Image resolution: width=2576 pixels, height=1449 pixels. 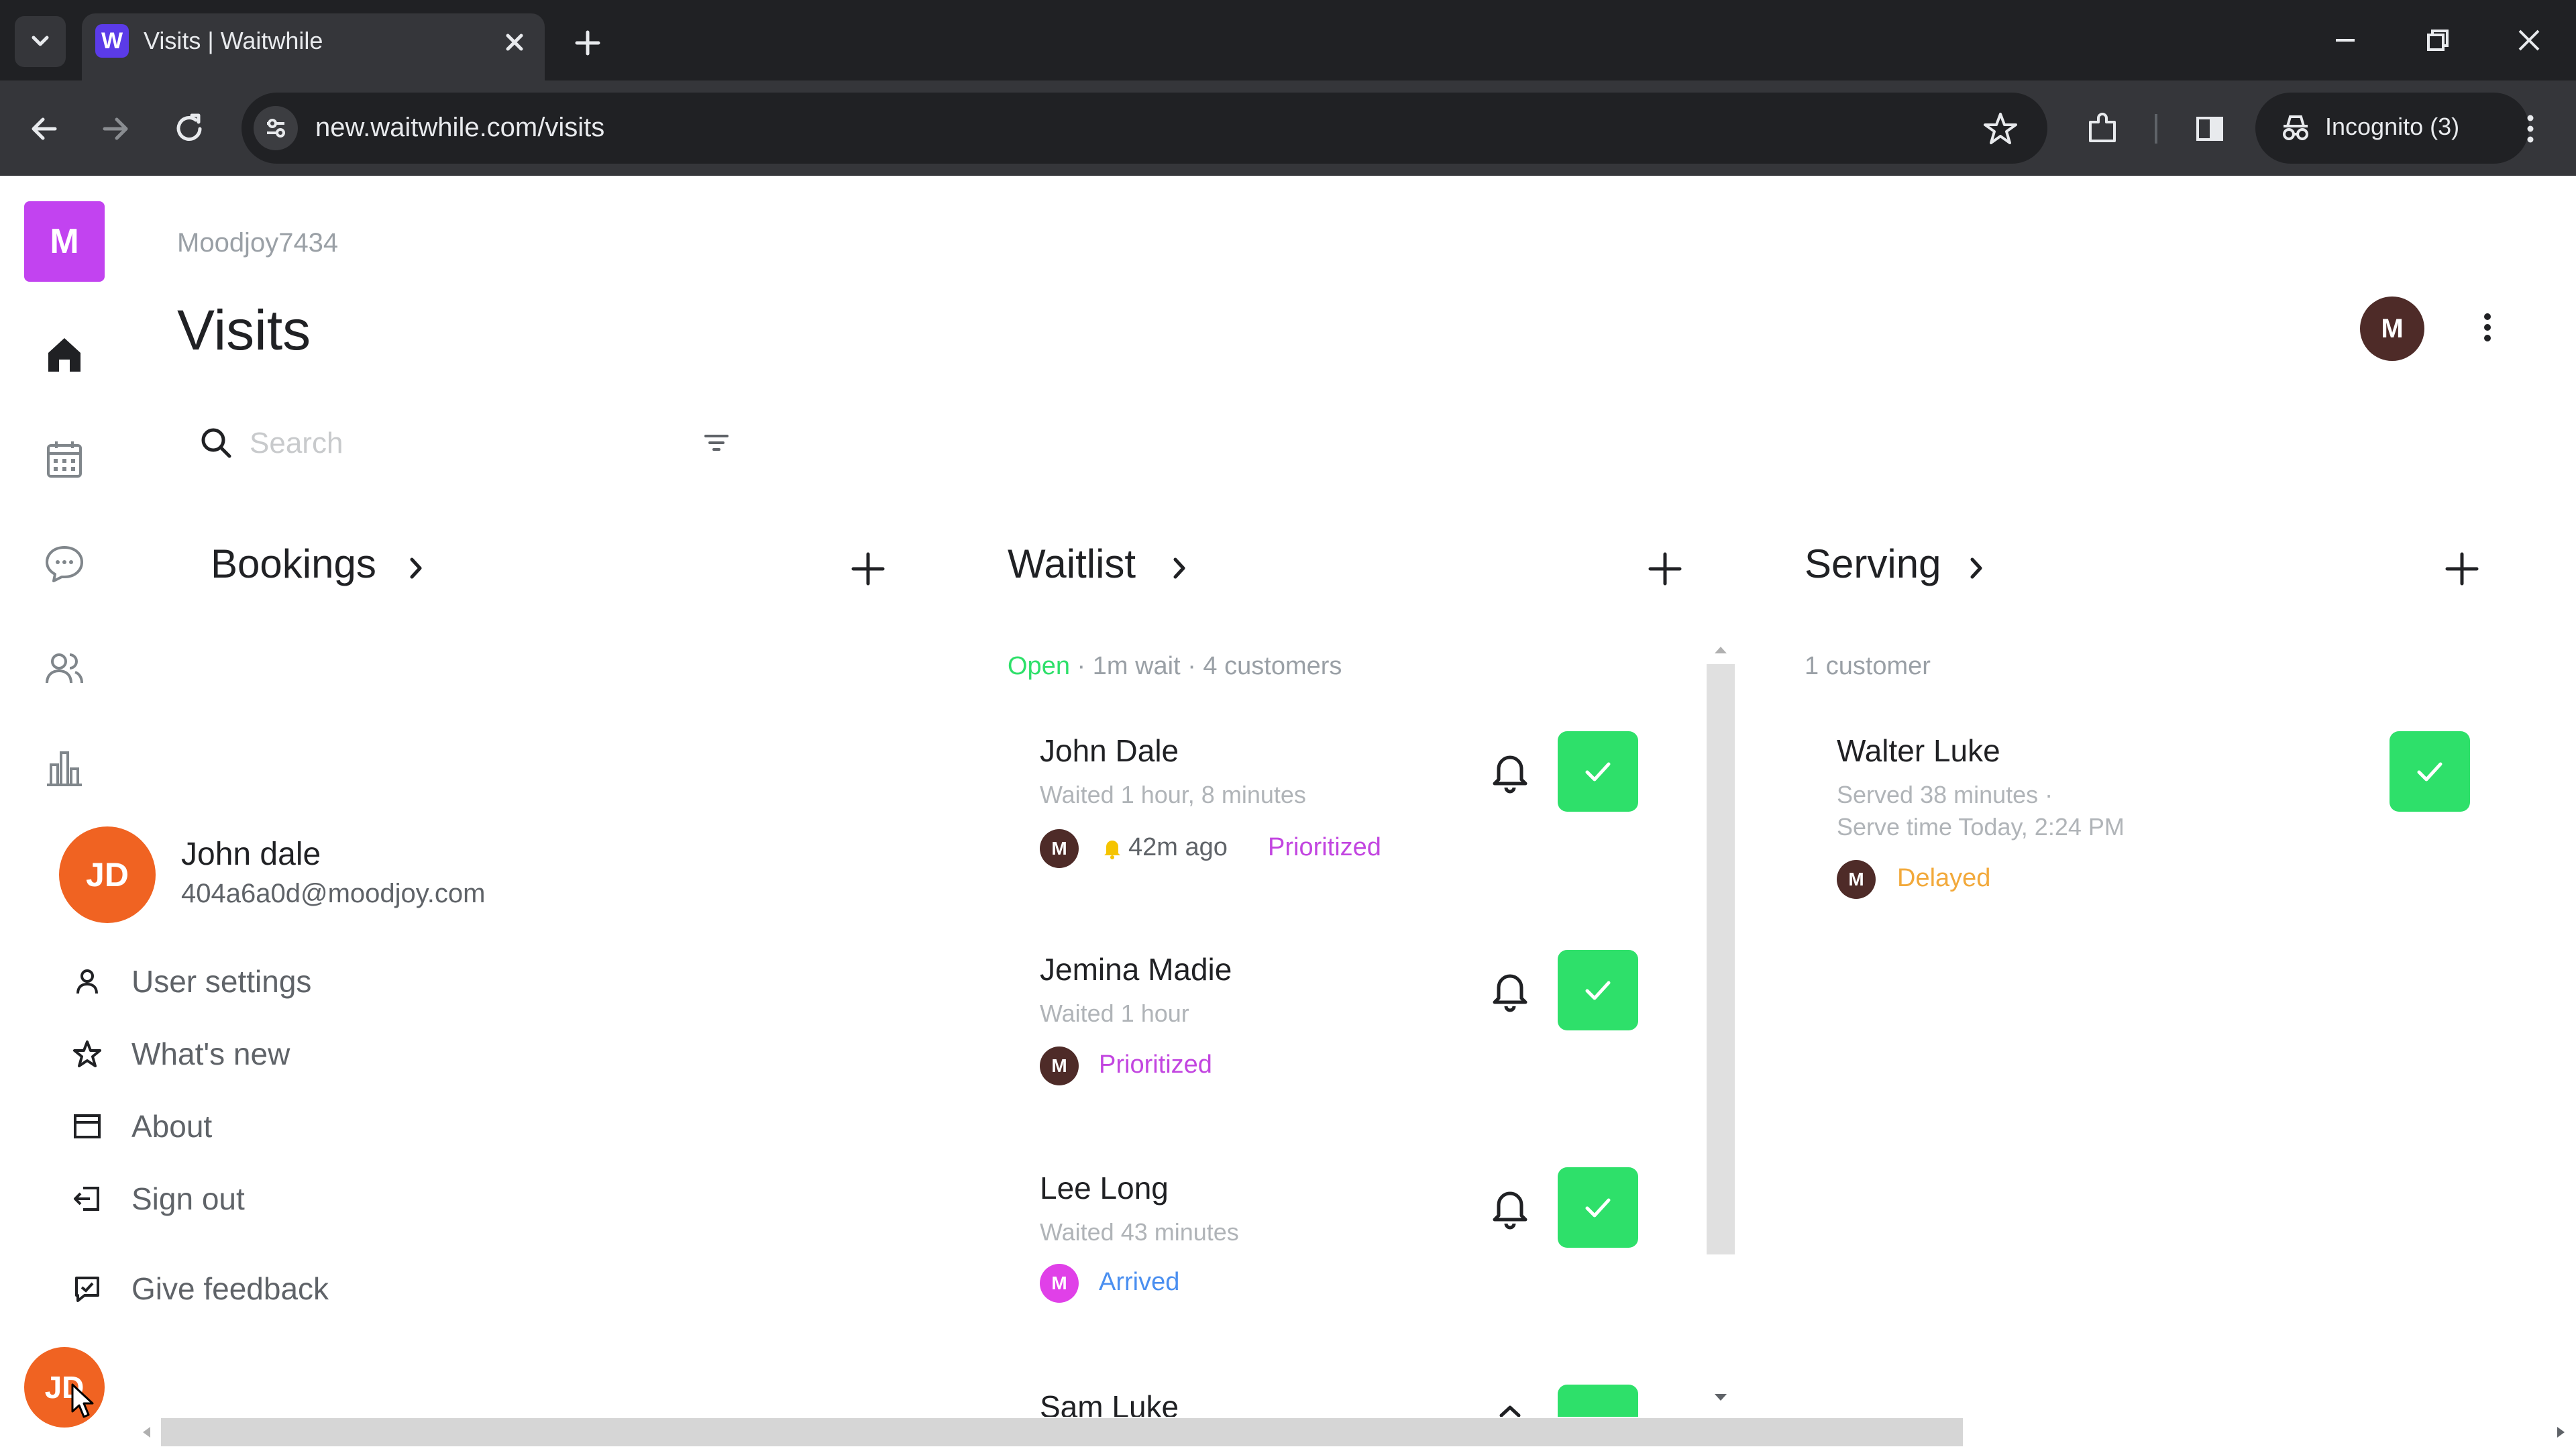 What do you see at coordinates (1721, 959) in the screenshot?
I see `waitlist-scrollbar` at bounding box center [1721, 959].